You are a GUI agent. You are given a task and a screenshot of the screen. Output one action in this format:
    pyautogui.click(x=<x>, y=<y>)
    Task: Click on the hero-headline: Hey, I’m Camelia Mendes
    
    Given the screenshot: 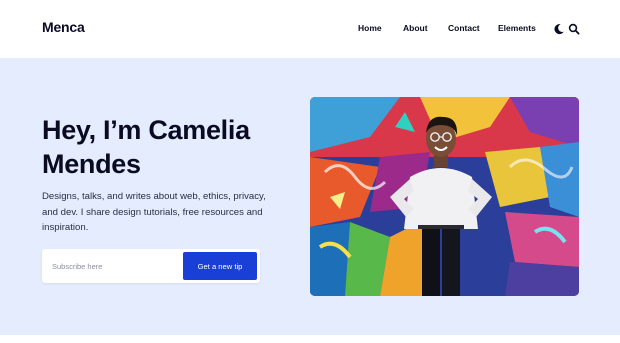 What is the action you would take?
    pyautogui.click(x=162, y=147)
    